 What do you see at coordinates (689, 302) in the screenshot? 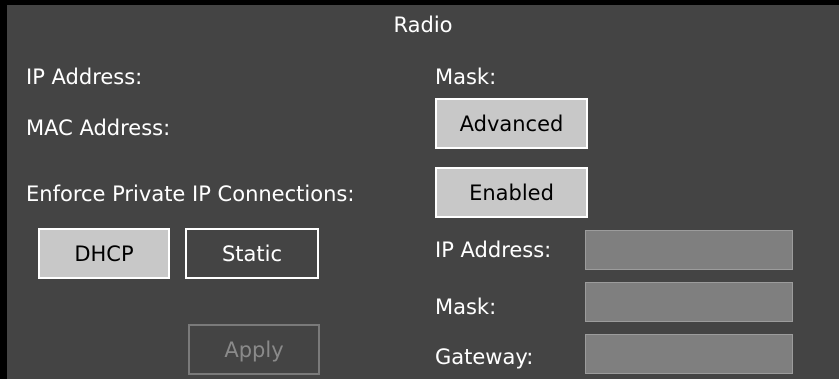
I see `static-mask-input` at bounding box center [689, 302].